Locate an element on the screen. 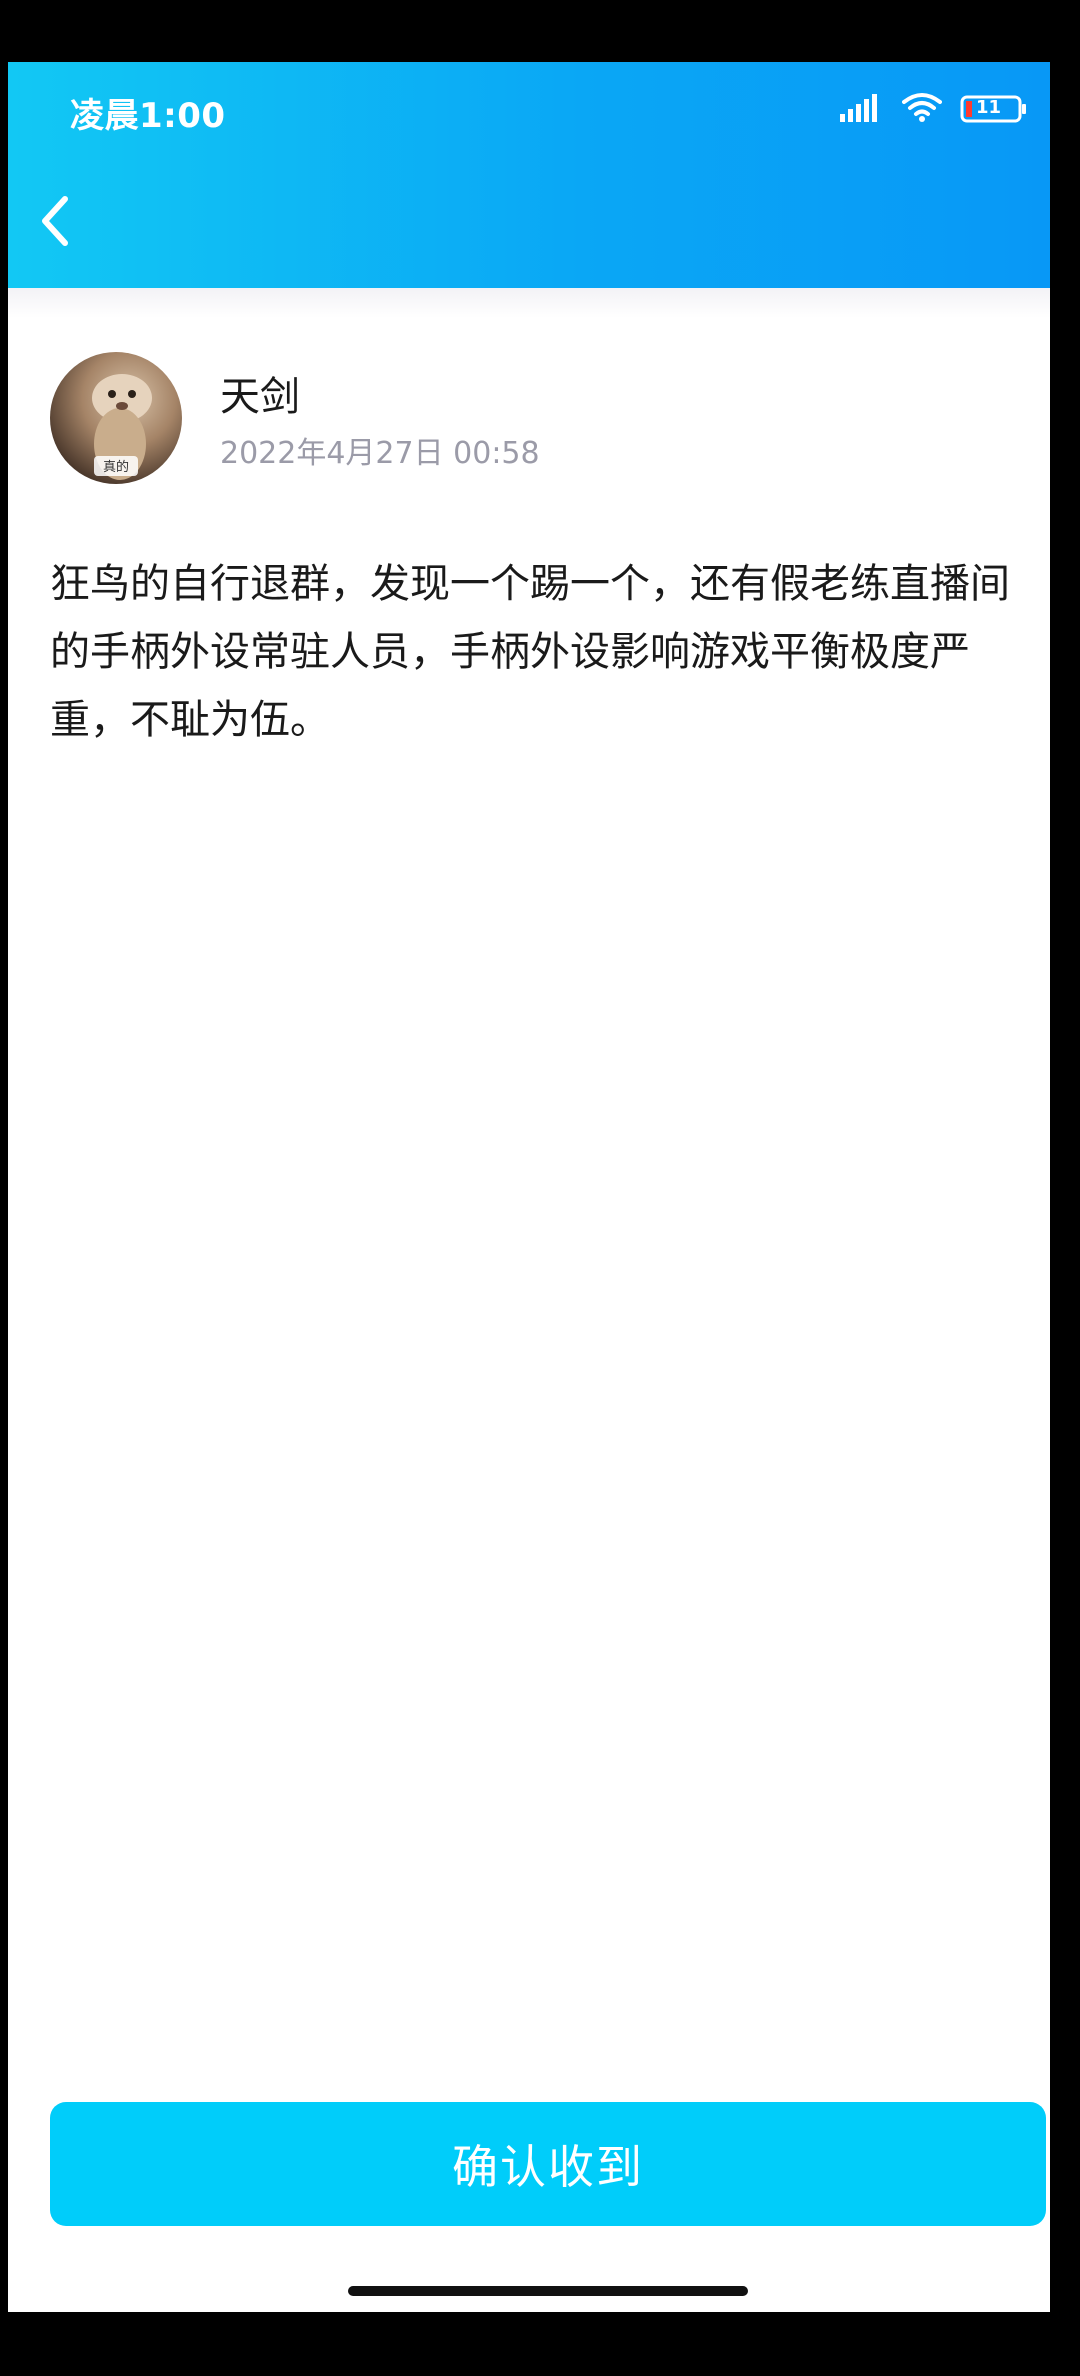 Image resolution: width=1080 pixels, height=2376 pixels. avatar: 真的 is located at coordinates (116, 418).